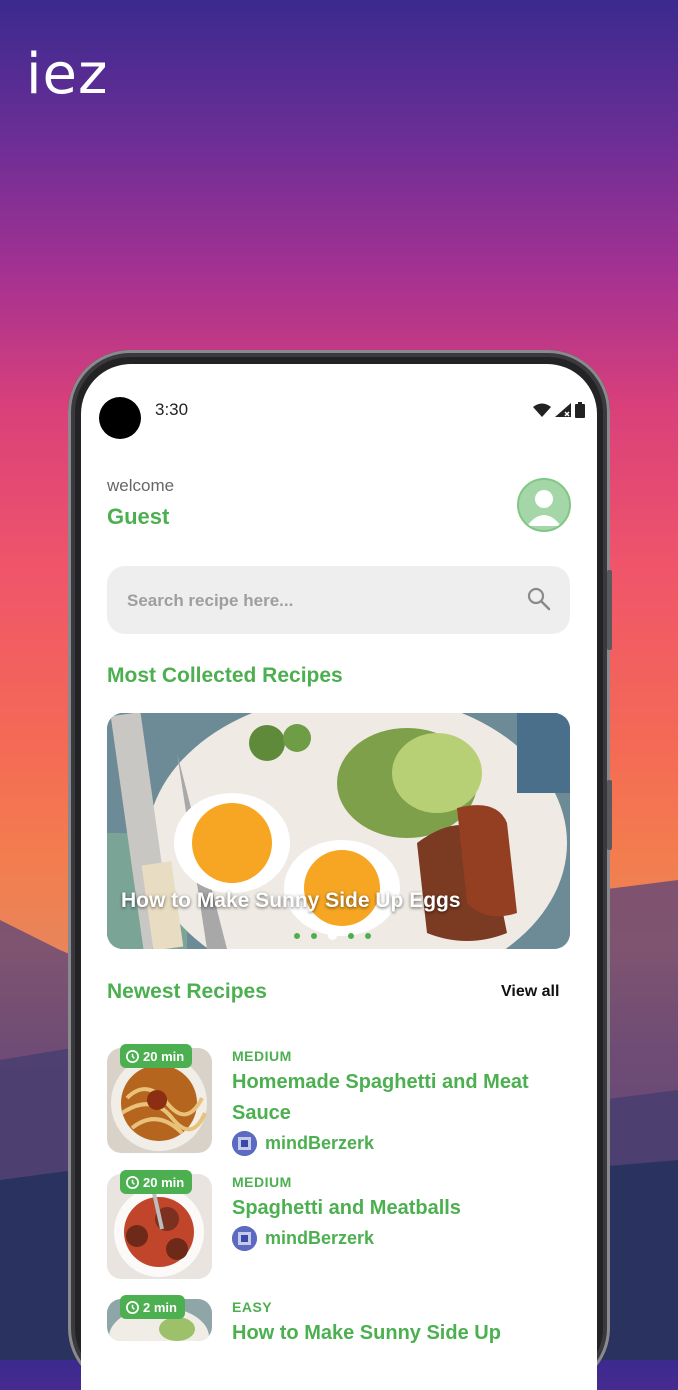 This screenshot has width=678, height=1390. What do you see at coordinates (580, 410) in the screenshot?
I see `battery-icon` at bounding box center [580, 410].